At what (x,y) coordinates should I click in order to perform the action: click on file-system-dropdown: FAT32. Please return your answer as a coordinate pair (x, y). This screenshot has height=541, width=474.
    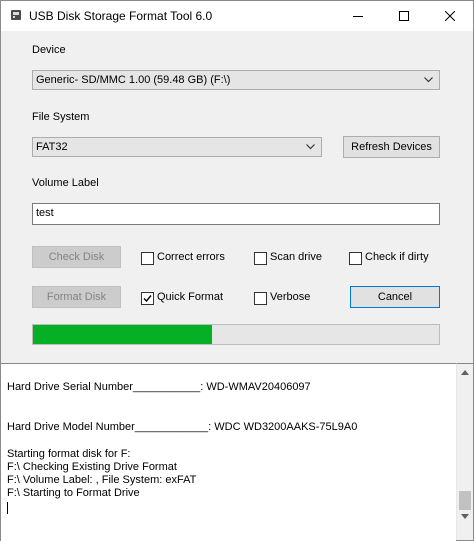
    Looking at the image, I should click on (177, 147).